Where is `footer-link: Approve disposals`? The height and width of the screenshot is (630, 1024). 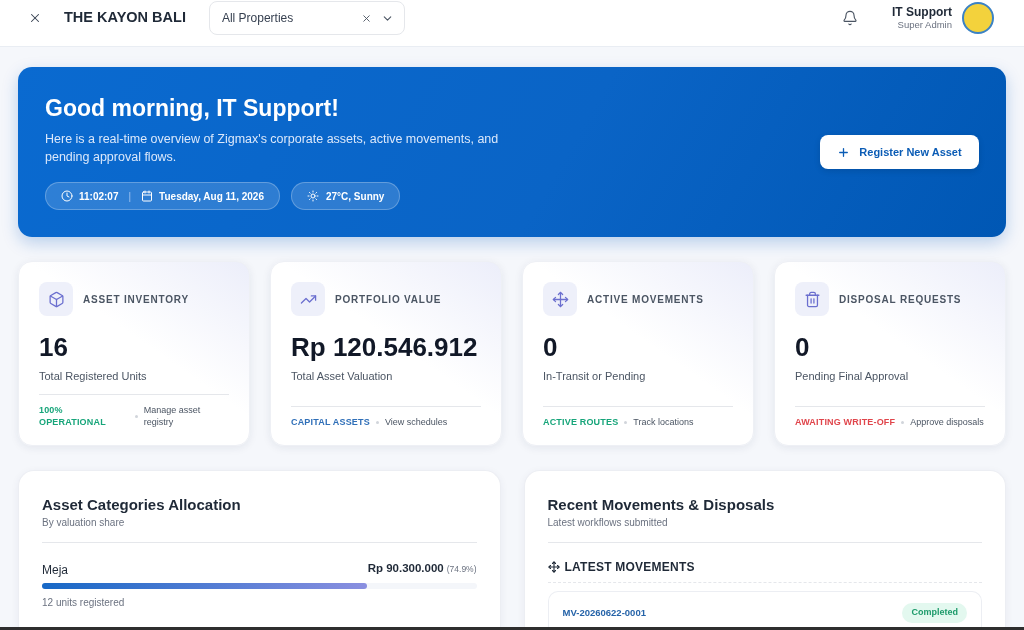 footer-link: Approve disposals is located at coordinates (947, 422).